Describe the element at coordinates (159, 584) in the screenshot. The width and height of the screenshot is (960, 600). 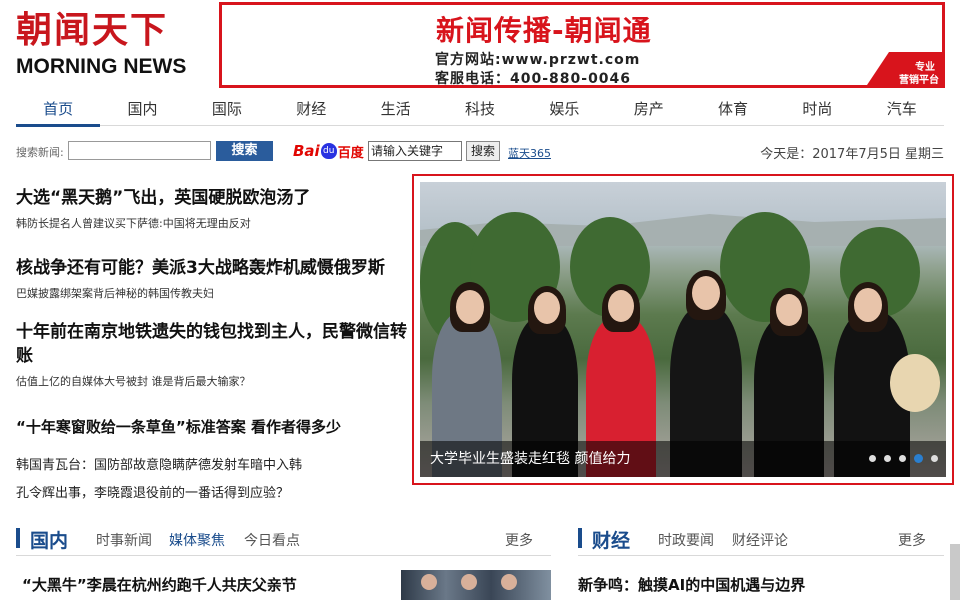
I see `domestic-top-news: “大黑牛”李晨在杭州约跑千人共庆父亲节` at that location.